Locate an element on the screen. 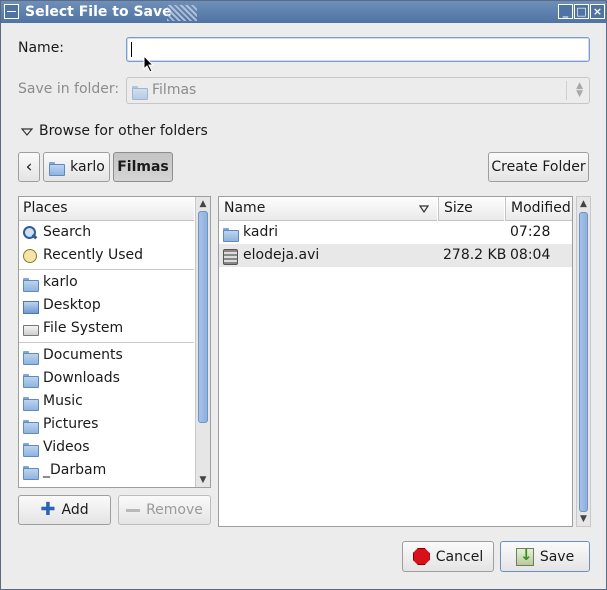 The width and height of the screenshot is (607, 590). file-modified: 08:04 is located at coordinates (530, 255).